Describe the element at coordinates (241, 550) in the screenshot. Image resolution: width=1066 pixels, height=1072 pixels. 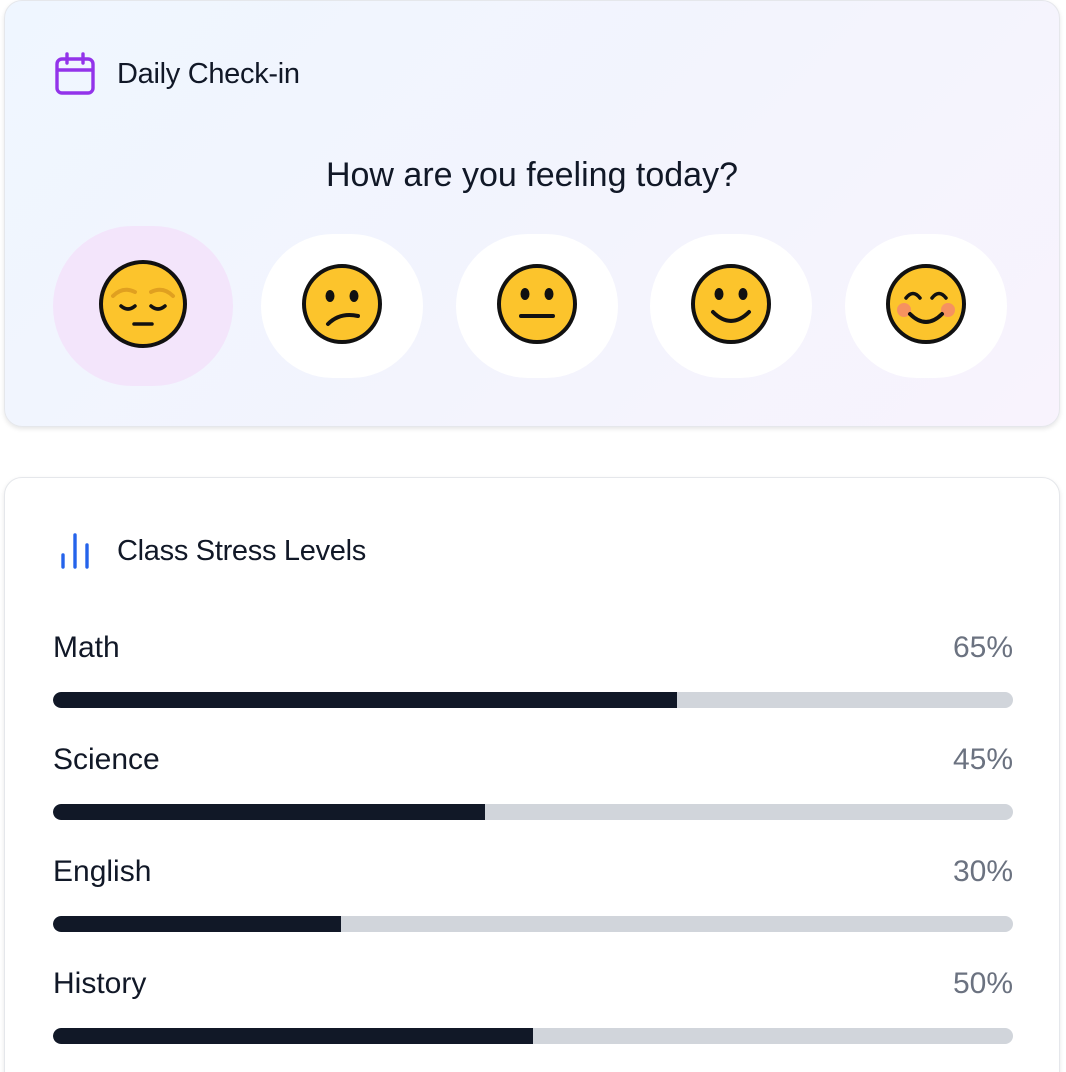
I see `class-stress-title: Class Stress Levels` at that location.